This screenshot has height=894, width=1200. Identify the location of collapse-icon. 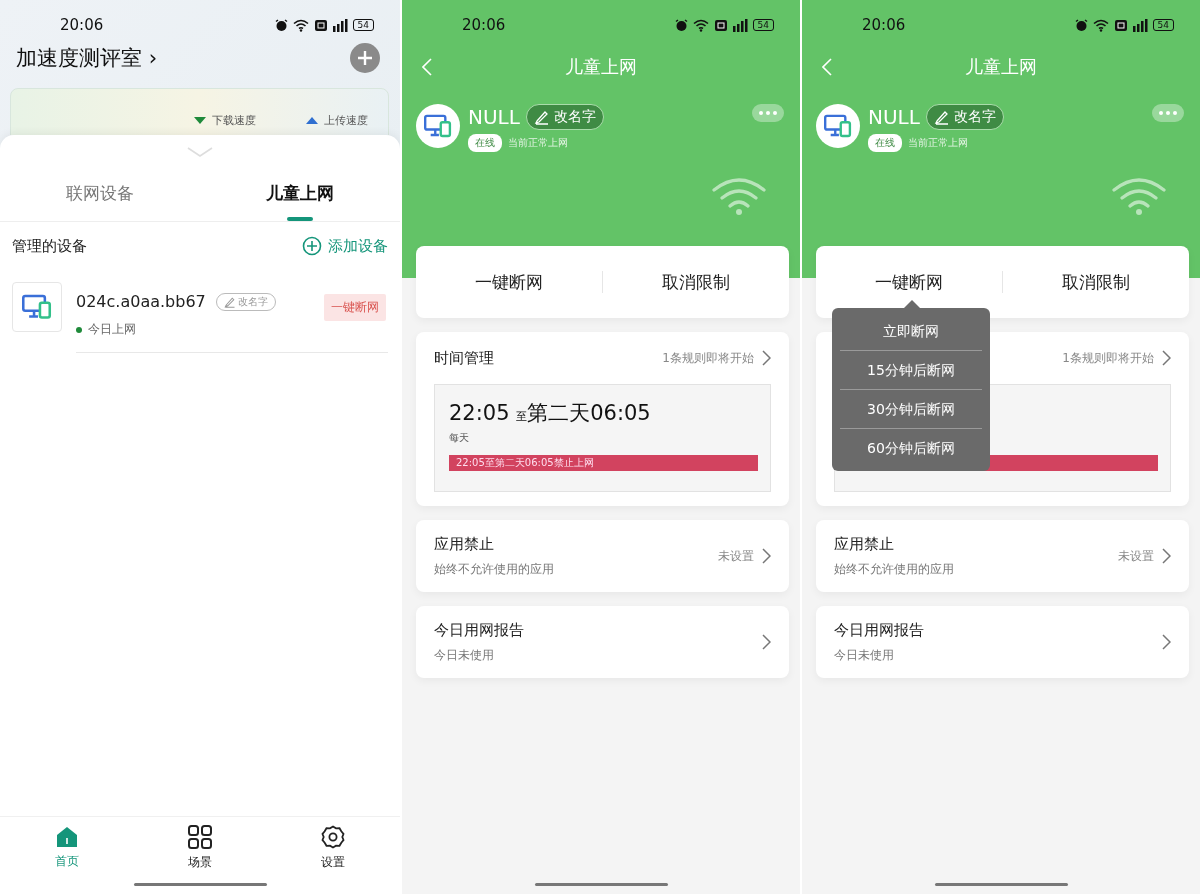
(200, 152).